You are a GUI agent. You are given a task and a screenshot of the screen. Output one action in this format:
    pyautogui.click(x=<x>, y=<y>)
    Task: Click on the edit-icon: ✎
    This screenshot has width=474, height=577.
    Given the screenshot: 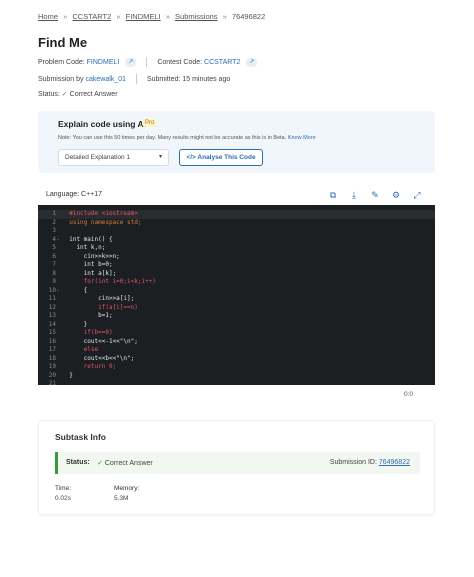 What is the action you would take?
    pyautogui.click(x=375, y=195)
    